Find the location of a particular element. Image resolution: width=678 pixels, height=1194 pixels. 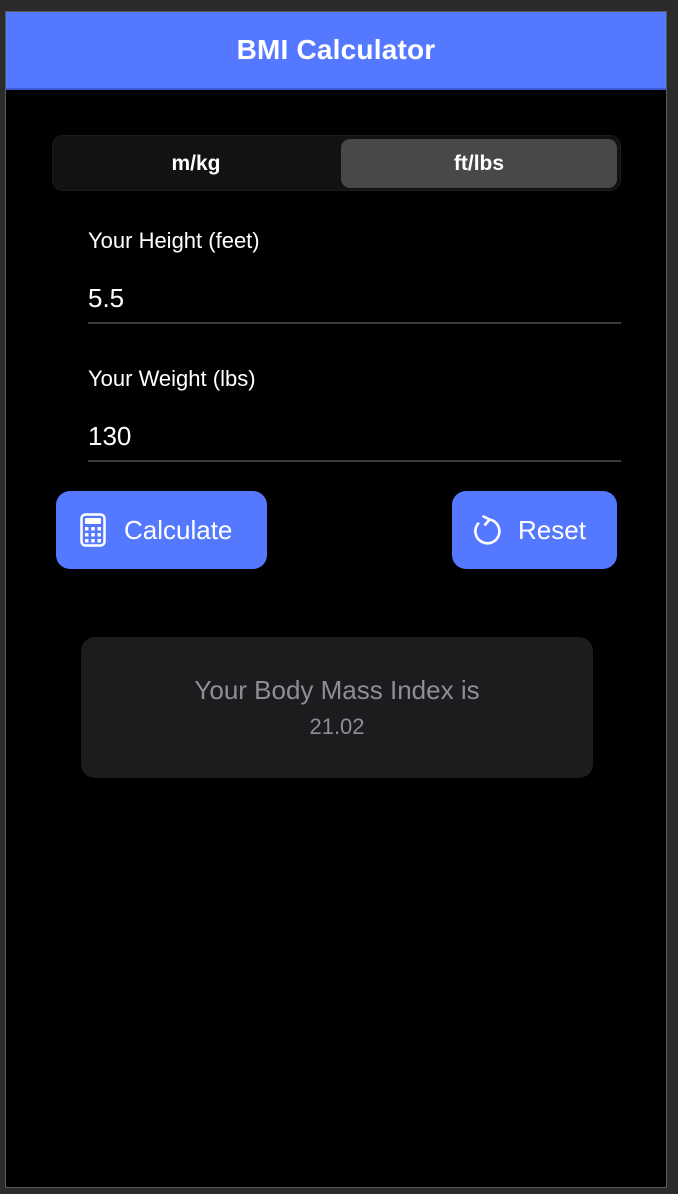

weight-input is located at coordinates (354, 437).